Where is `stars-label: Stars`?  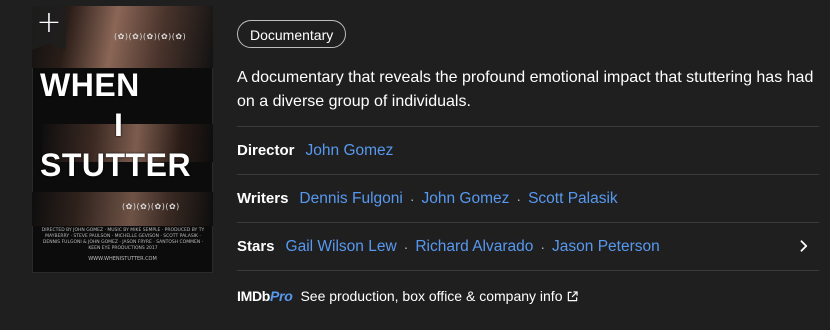
stars-label: Stars is located at coordinates (256, 246).